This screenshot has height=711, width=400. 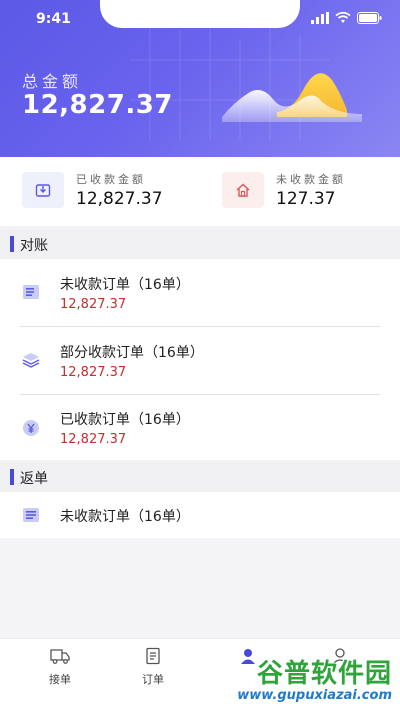 What do you see at coordinates (60, 656) in the screenshot?
I see `truck-icon` at bounding box center [60, 656].